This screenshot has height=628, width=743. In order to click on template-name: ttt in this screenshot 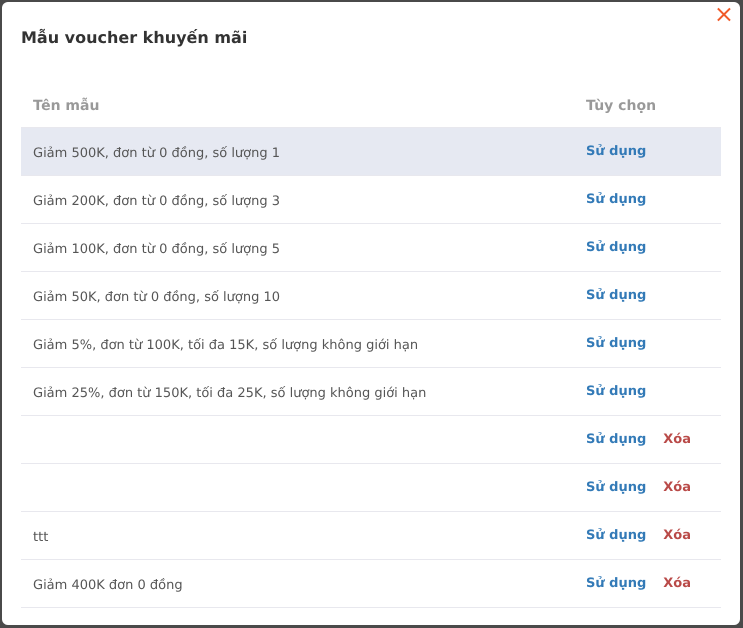, I will do `click(40, 537)`.